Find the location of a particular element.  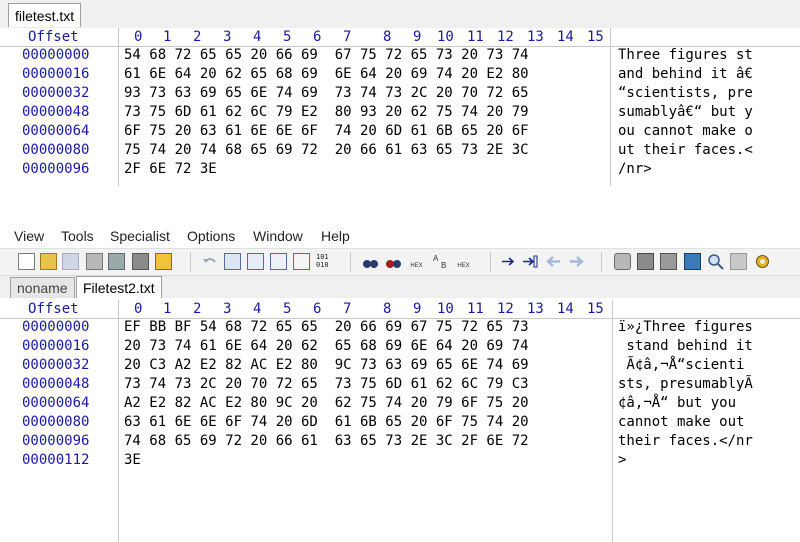

column-index: 3 is located at coordinates (227, 309).